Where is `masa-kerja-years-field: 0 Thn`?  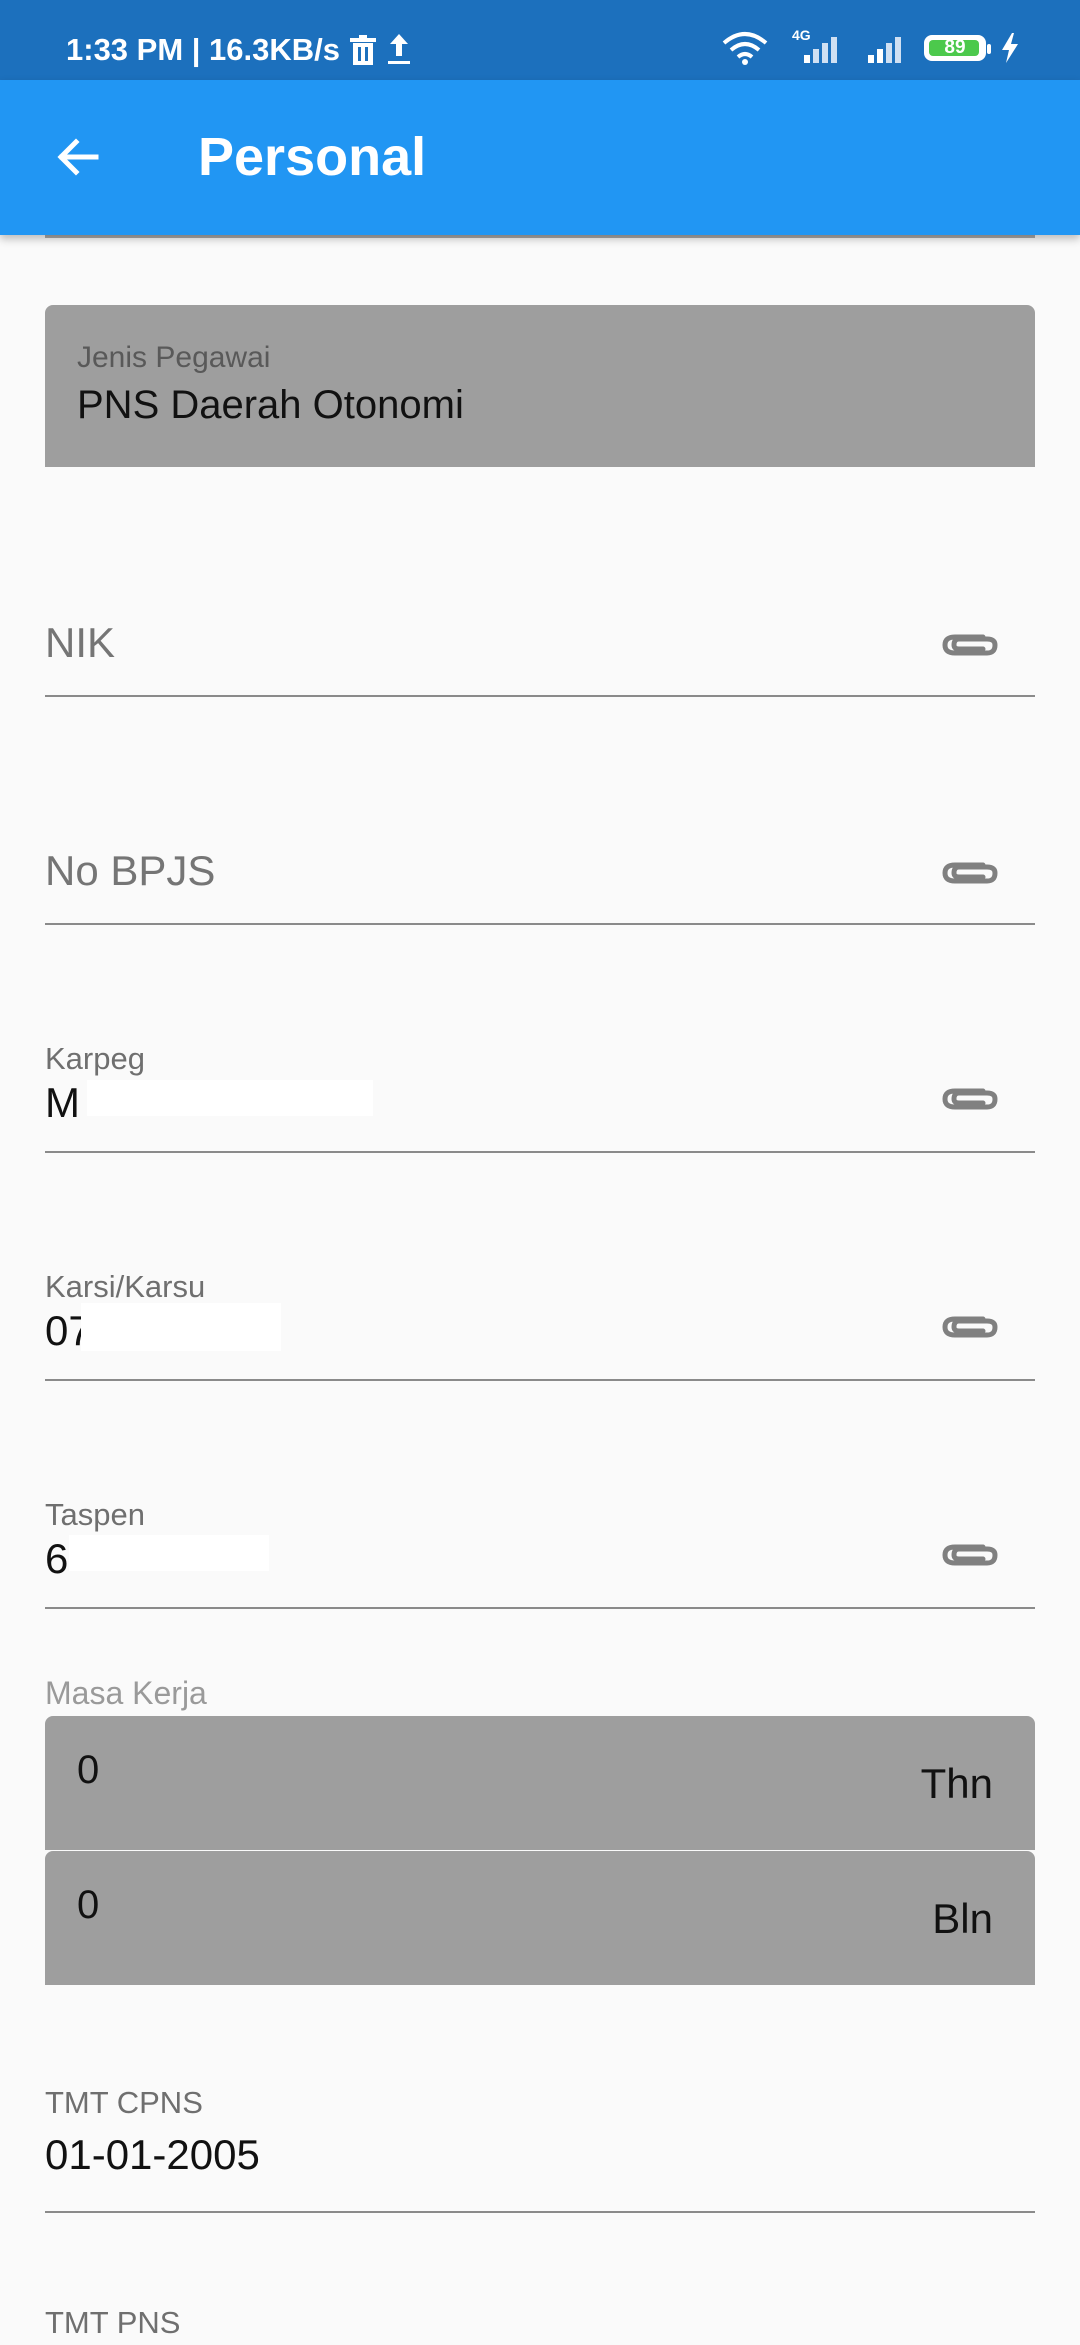
masa-kerja-years-field: 0 Thn is located at coordinates (540, 1783).